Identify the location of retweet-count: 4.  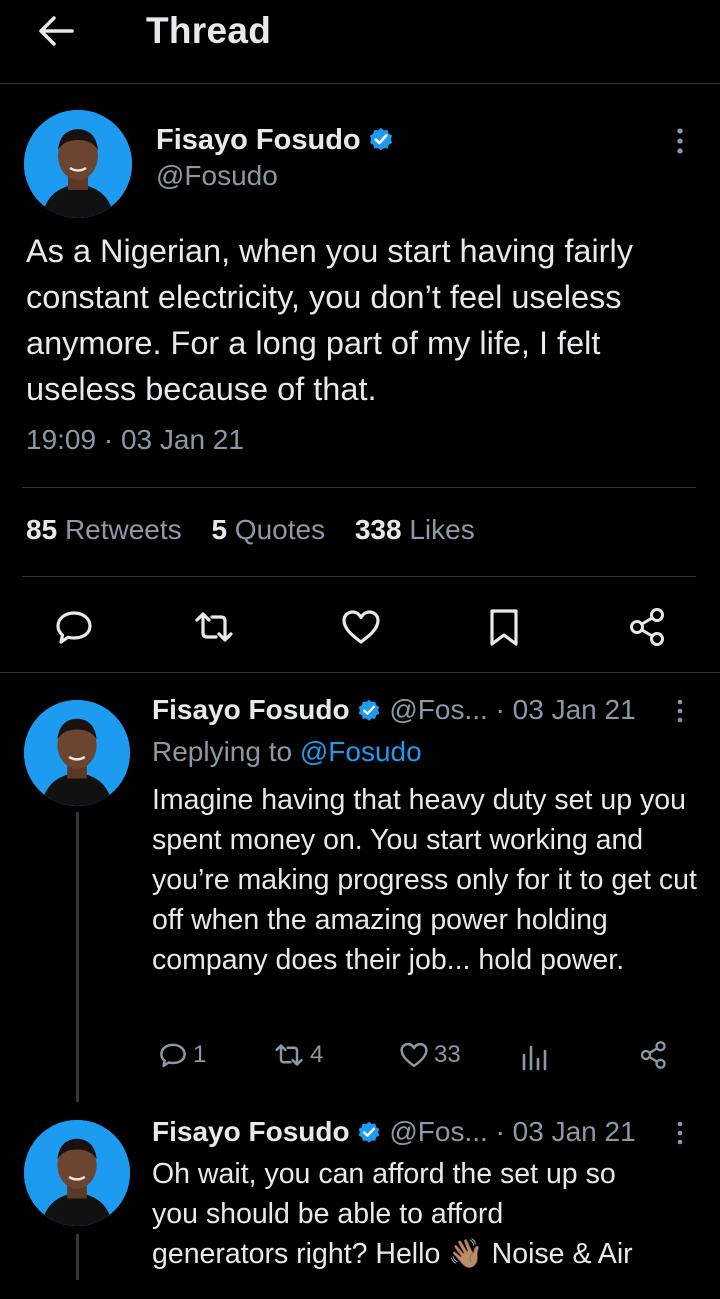
(317, 1054).